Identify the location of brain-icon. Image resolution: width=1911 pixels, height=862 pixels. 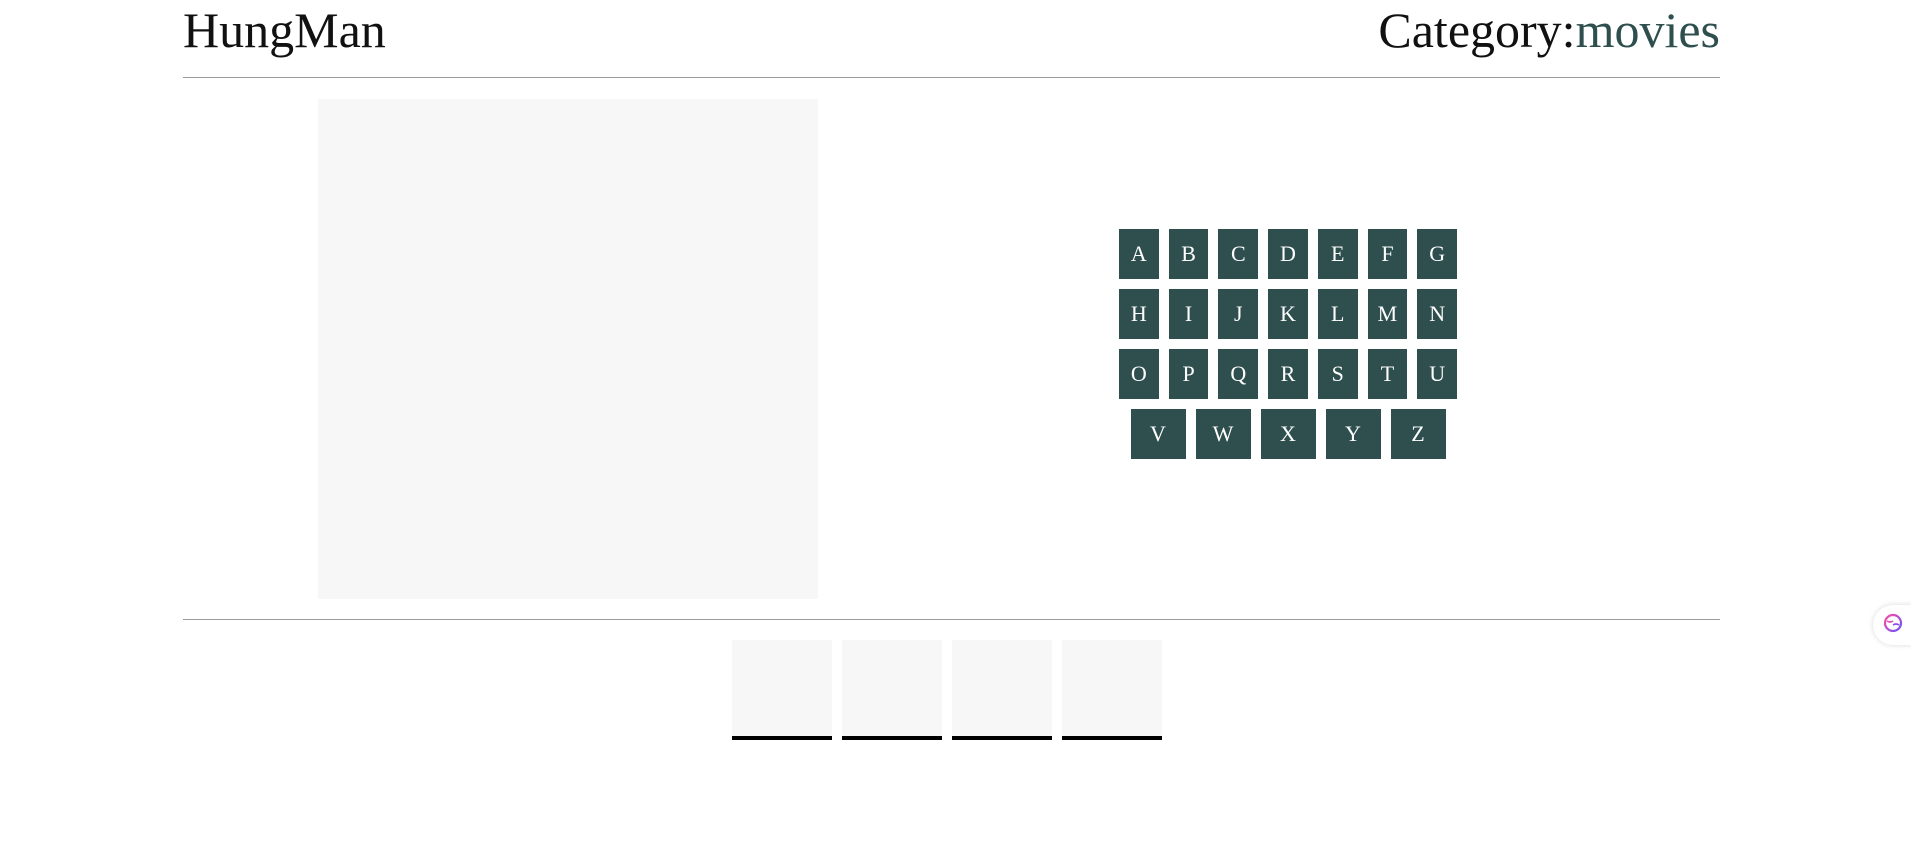
(1893, 625).